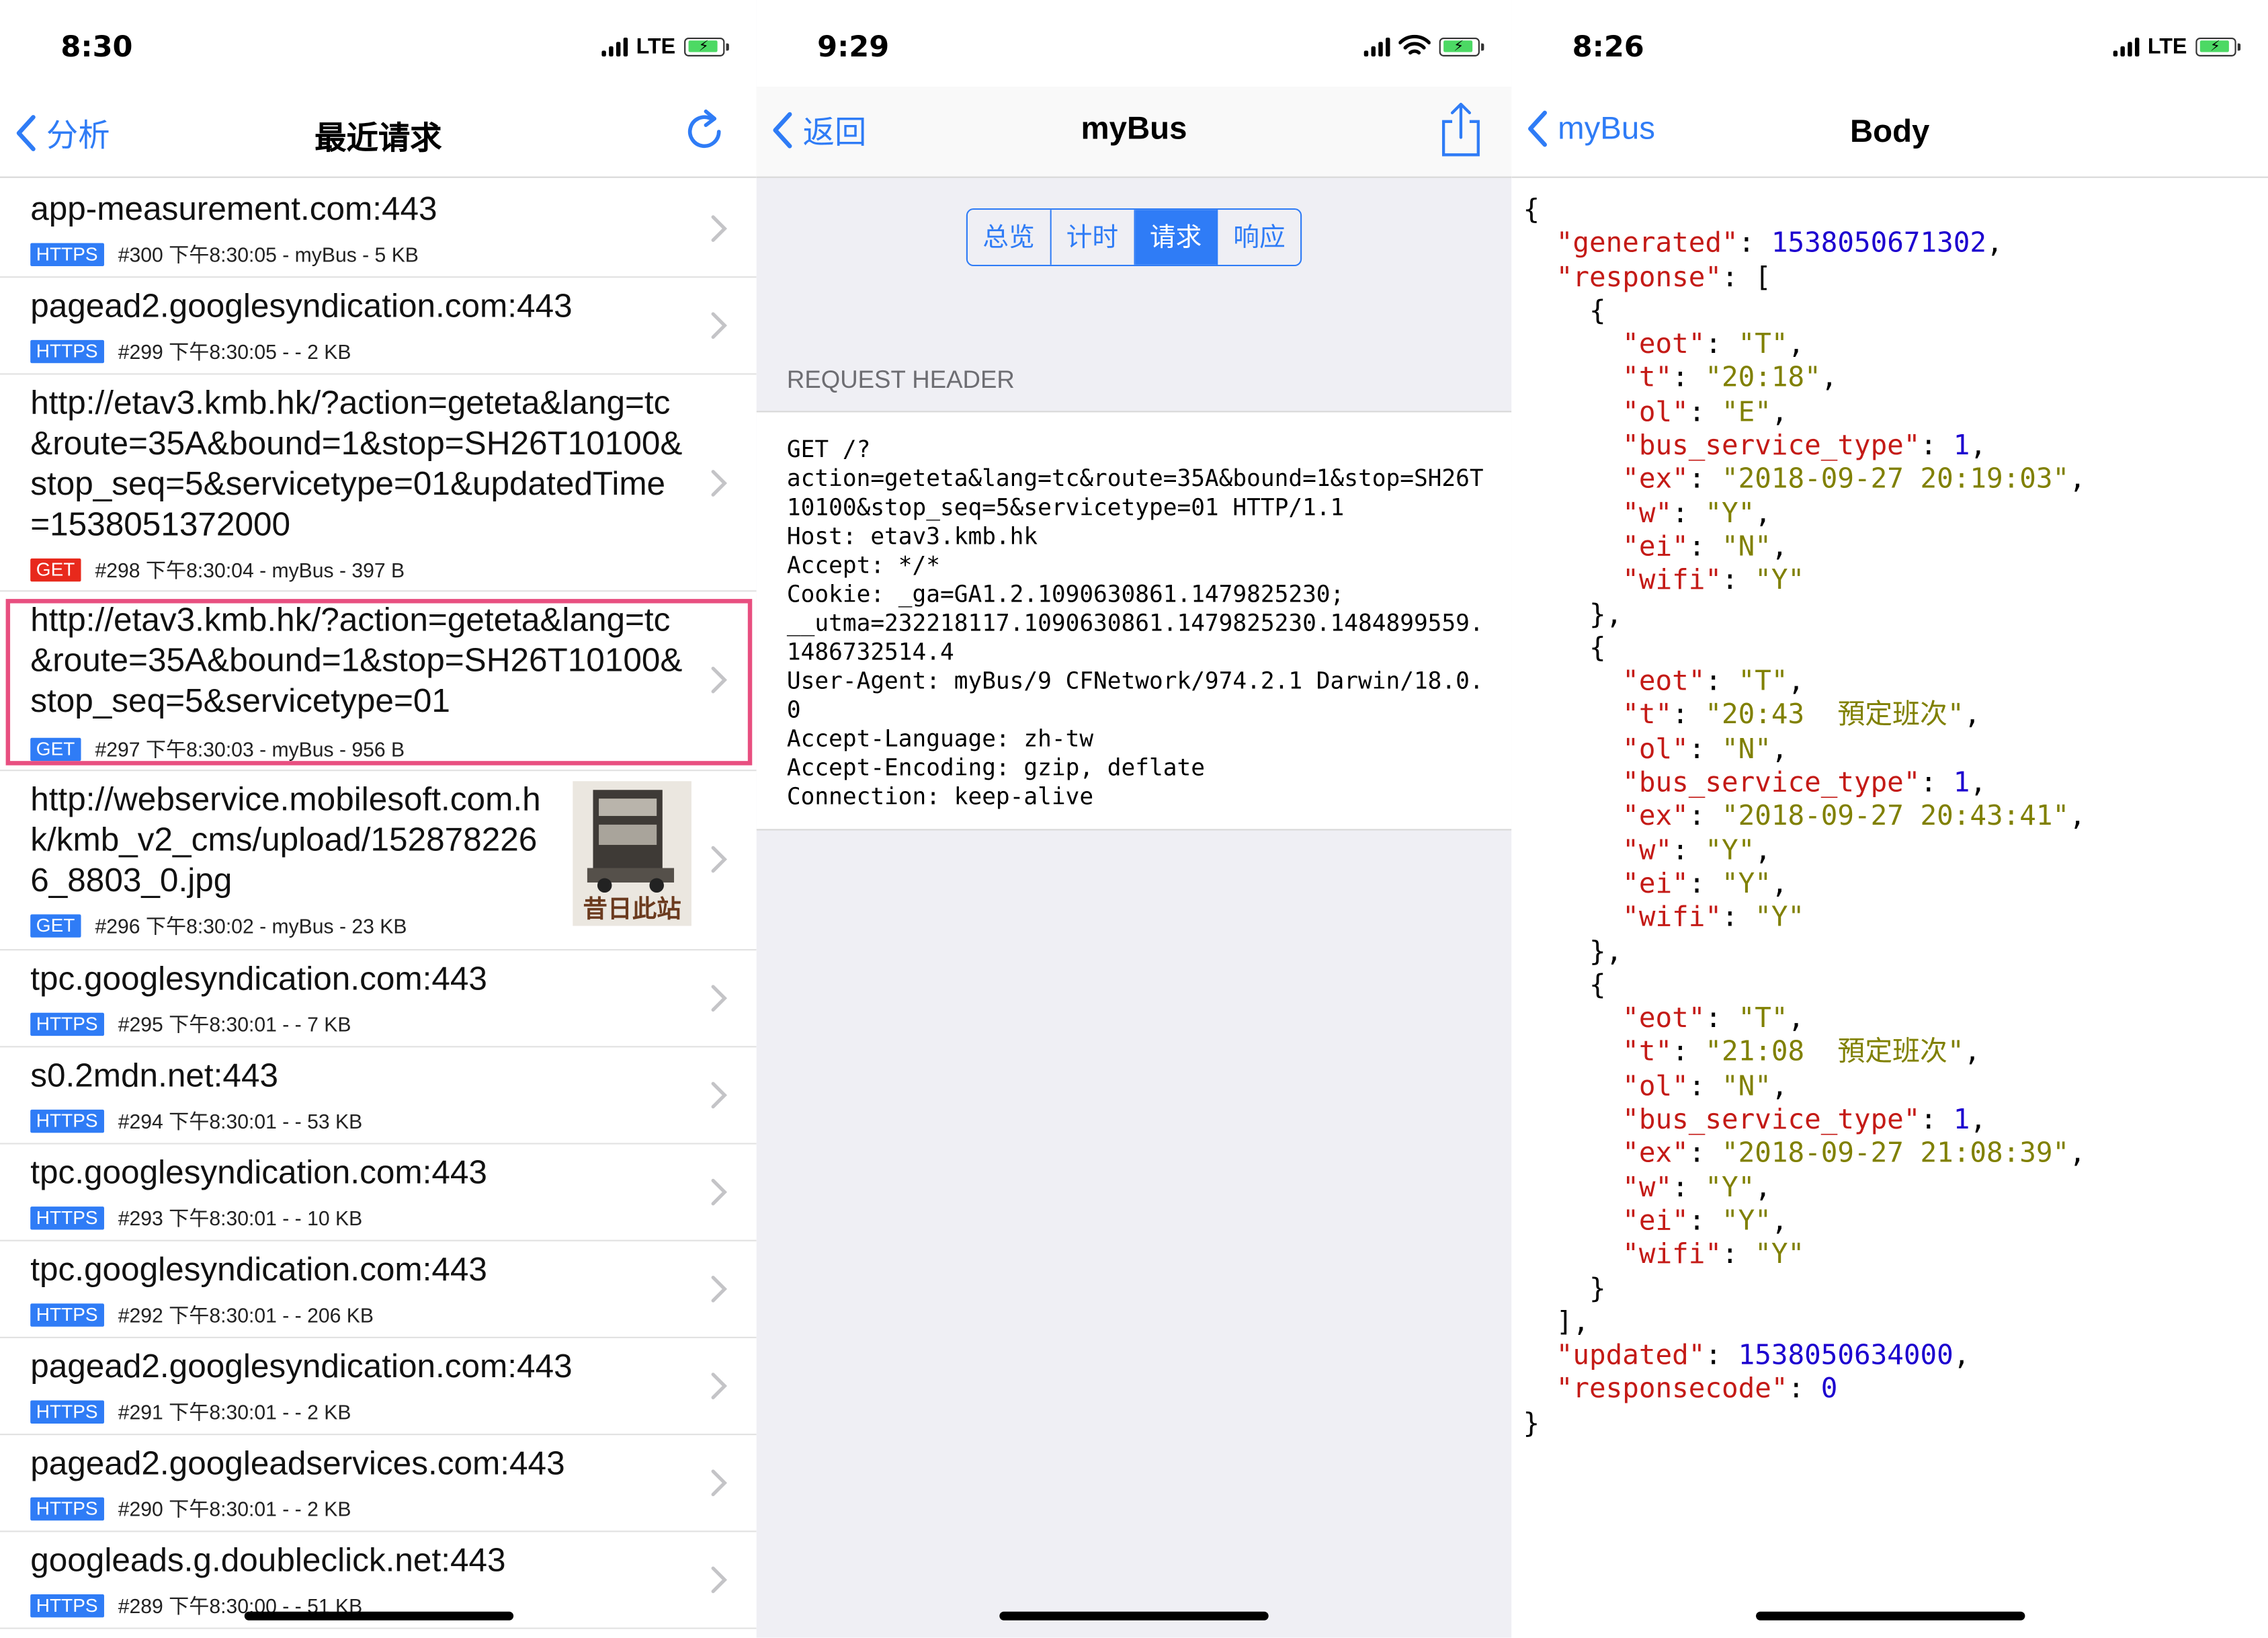 The height and width of the screenshot is (1638, 2268). What do you see at coordinates (250, 749) in the screenshot?
I see `request-meta: #297 下午8:30:03 - myBus - 956 B` at bounding box center [250, 749].